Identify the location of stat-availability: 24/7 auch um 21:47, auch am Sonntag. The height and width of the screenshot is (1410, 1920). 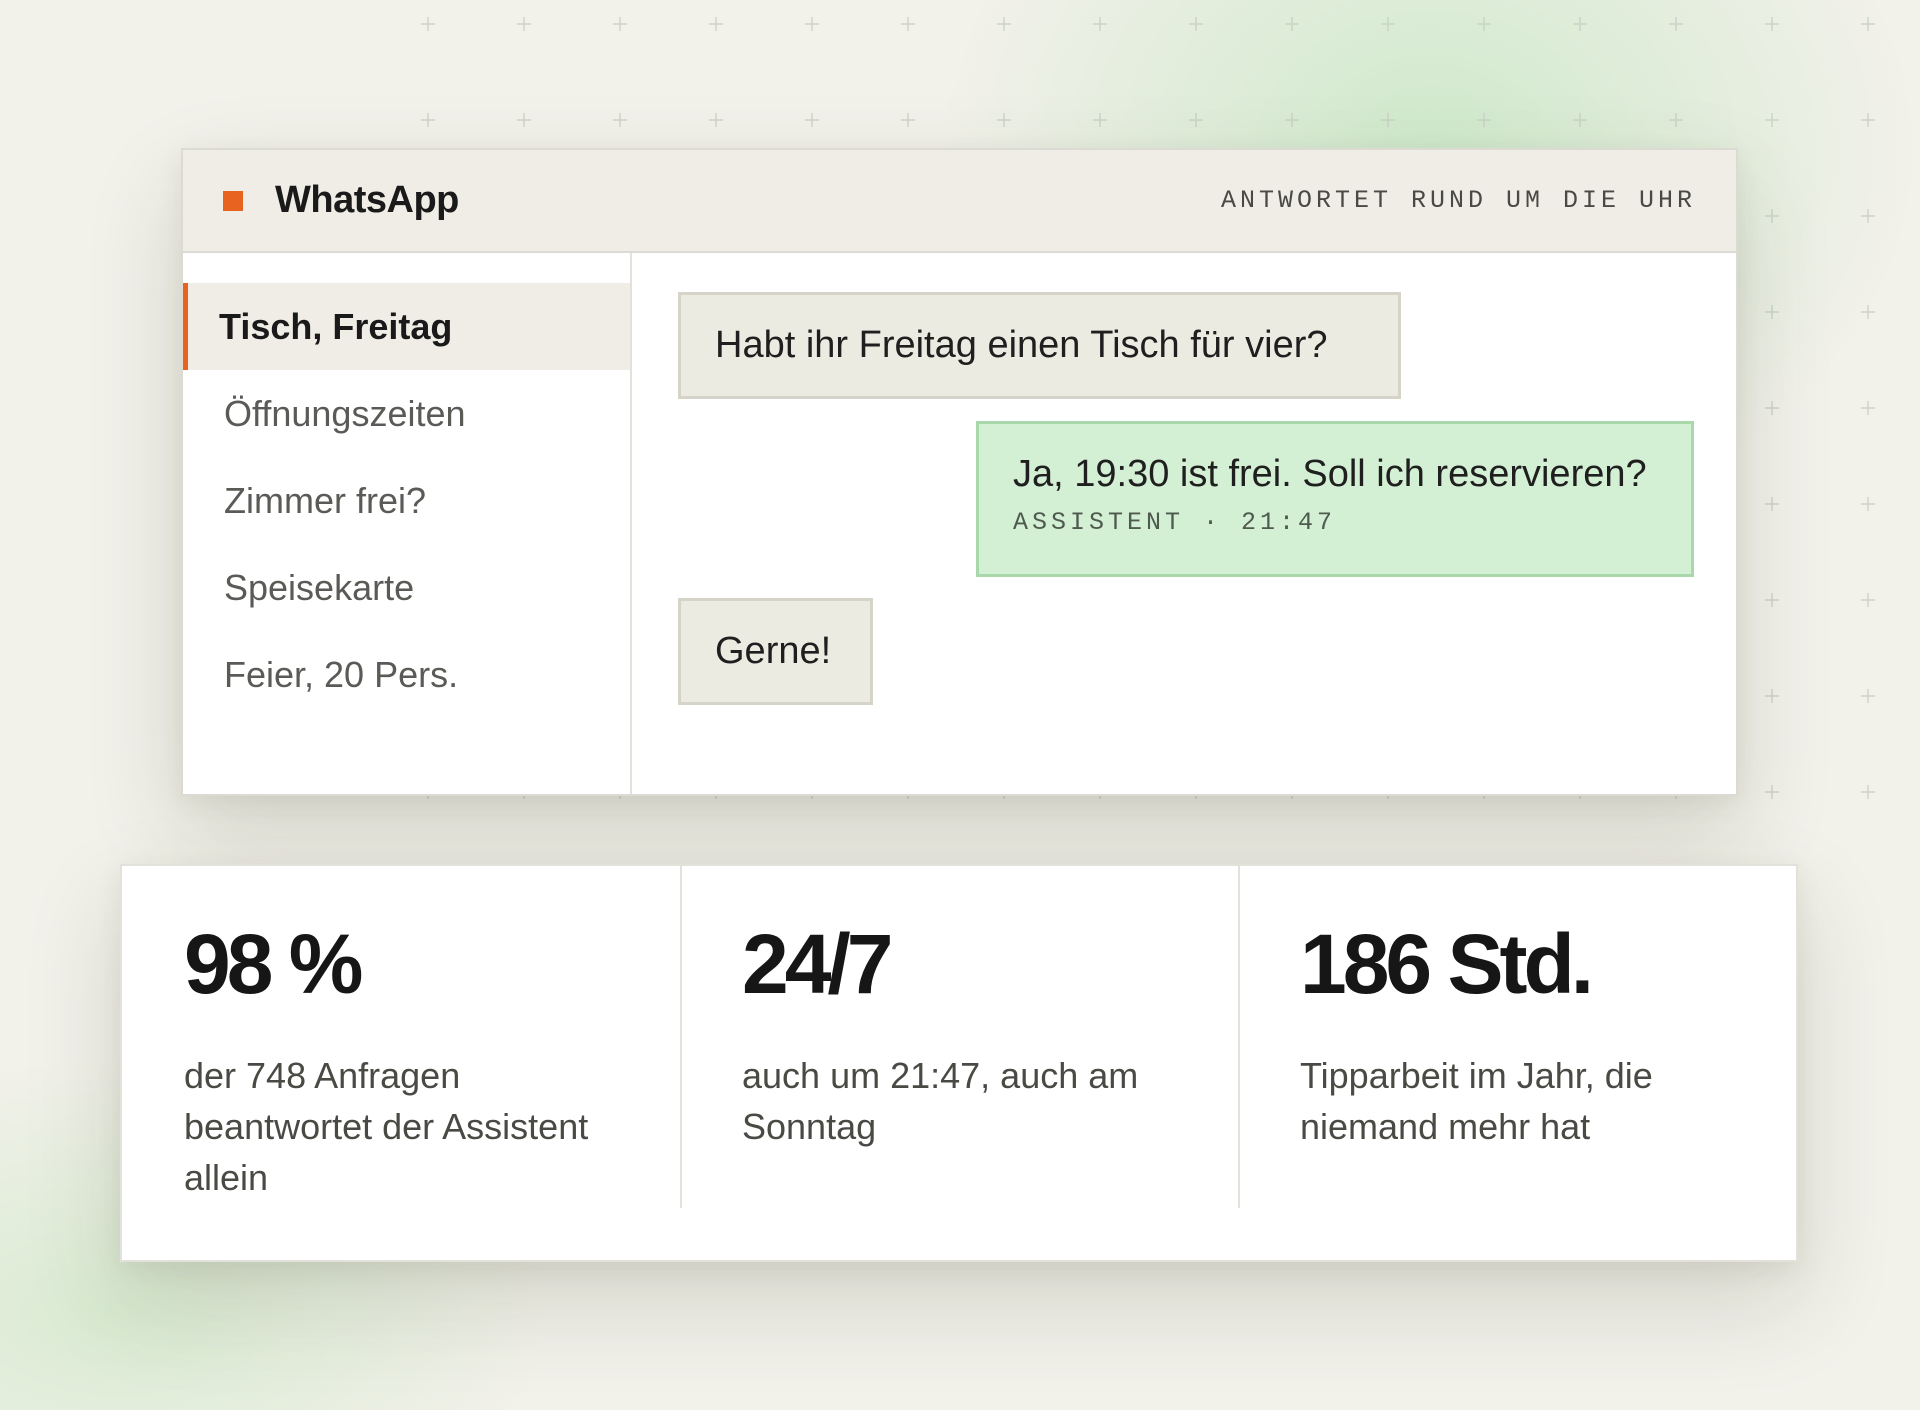
(959, 1063).